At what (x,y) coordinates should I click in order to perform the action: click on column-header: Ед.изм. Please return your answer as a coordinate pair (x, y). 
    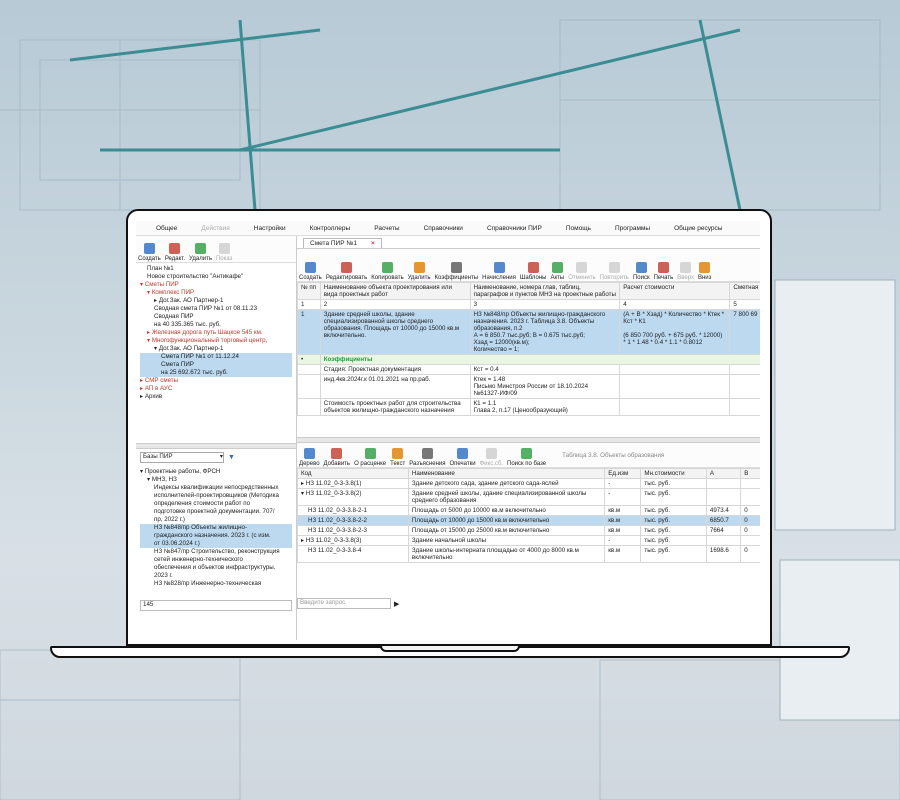
    Looking at the image, I should click on (623, 473).